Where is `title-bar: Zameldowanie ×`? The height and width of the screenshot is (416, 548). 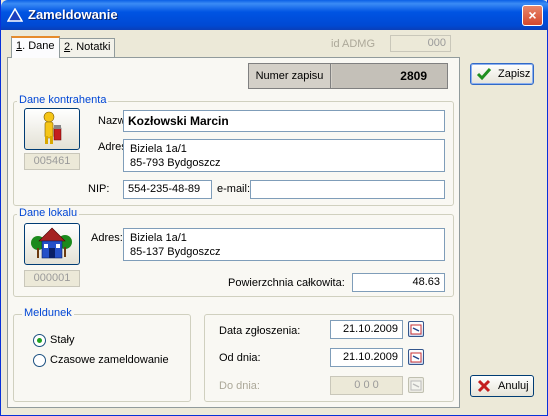
title-bar: Zameldowanie × is located at coordinates (274, 15).